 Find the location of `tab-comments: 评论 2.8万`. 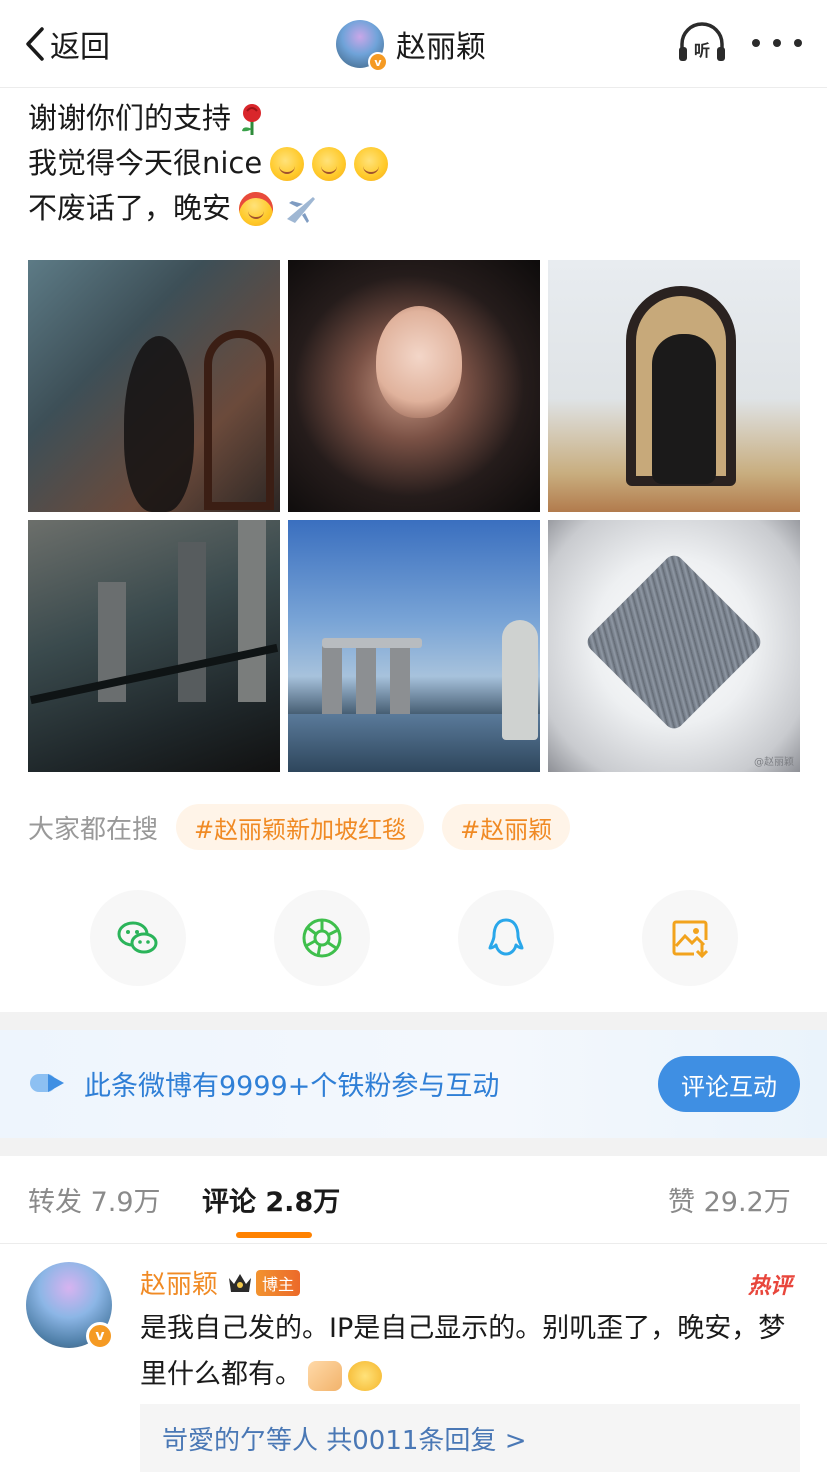

tab-comments: 评论 2.8万 is located at coordinates (271, 1199).